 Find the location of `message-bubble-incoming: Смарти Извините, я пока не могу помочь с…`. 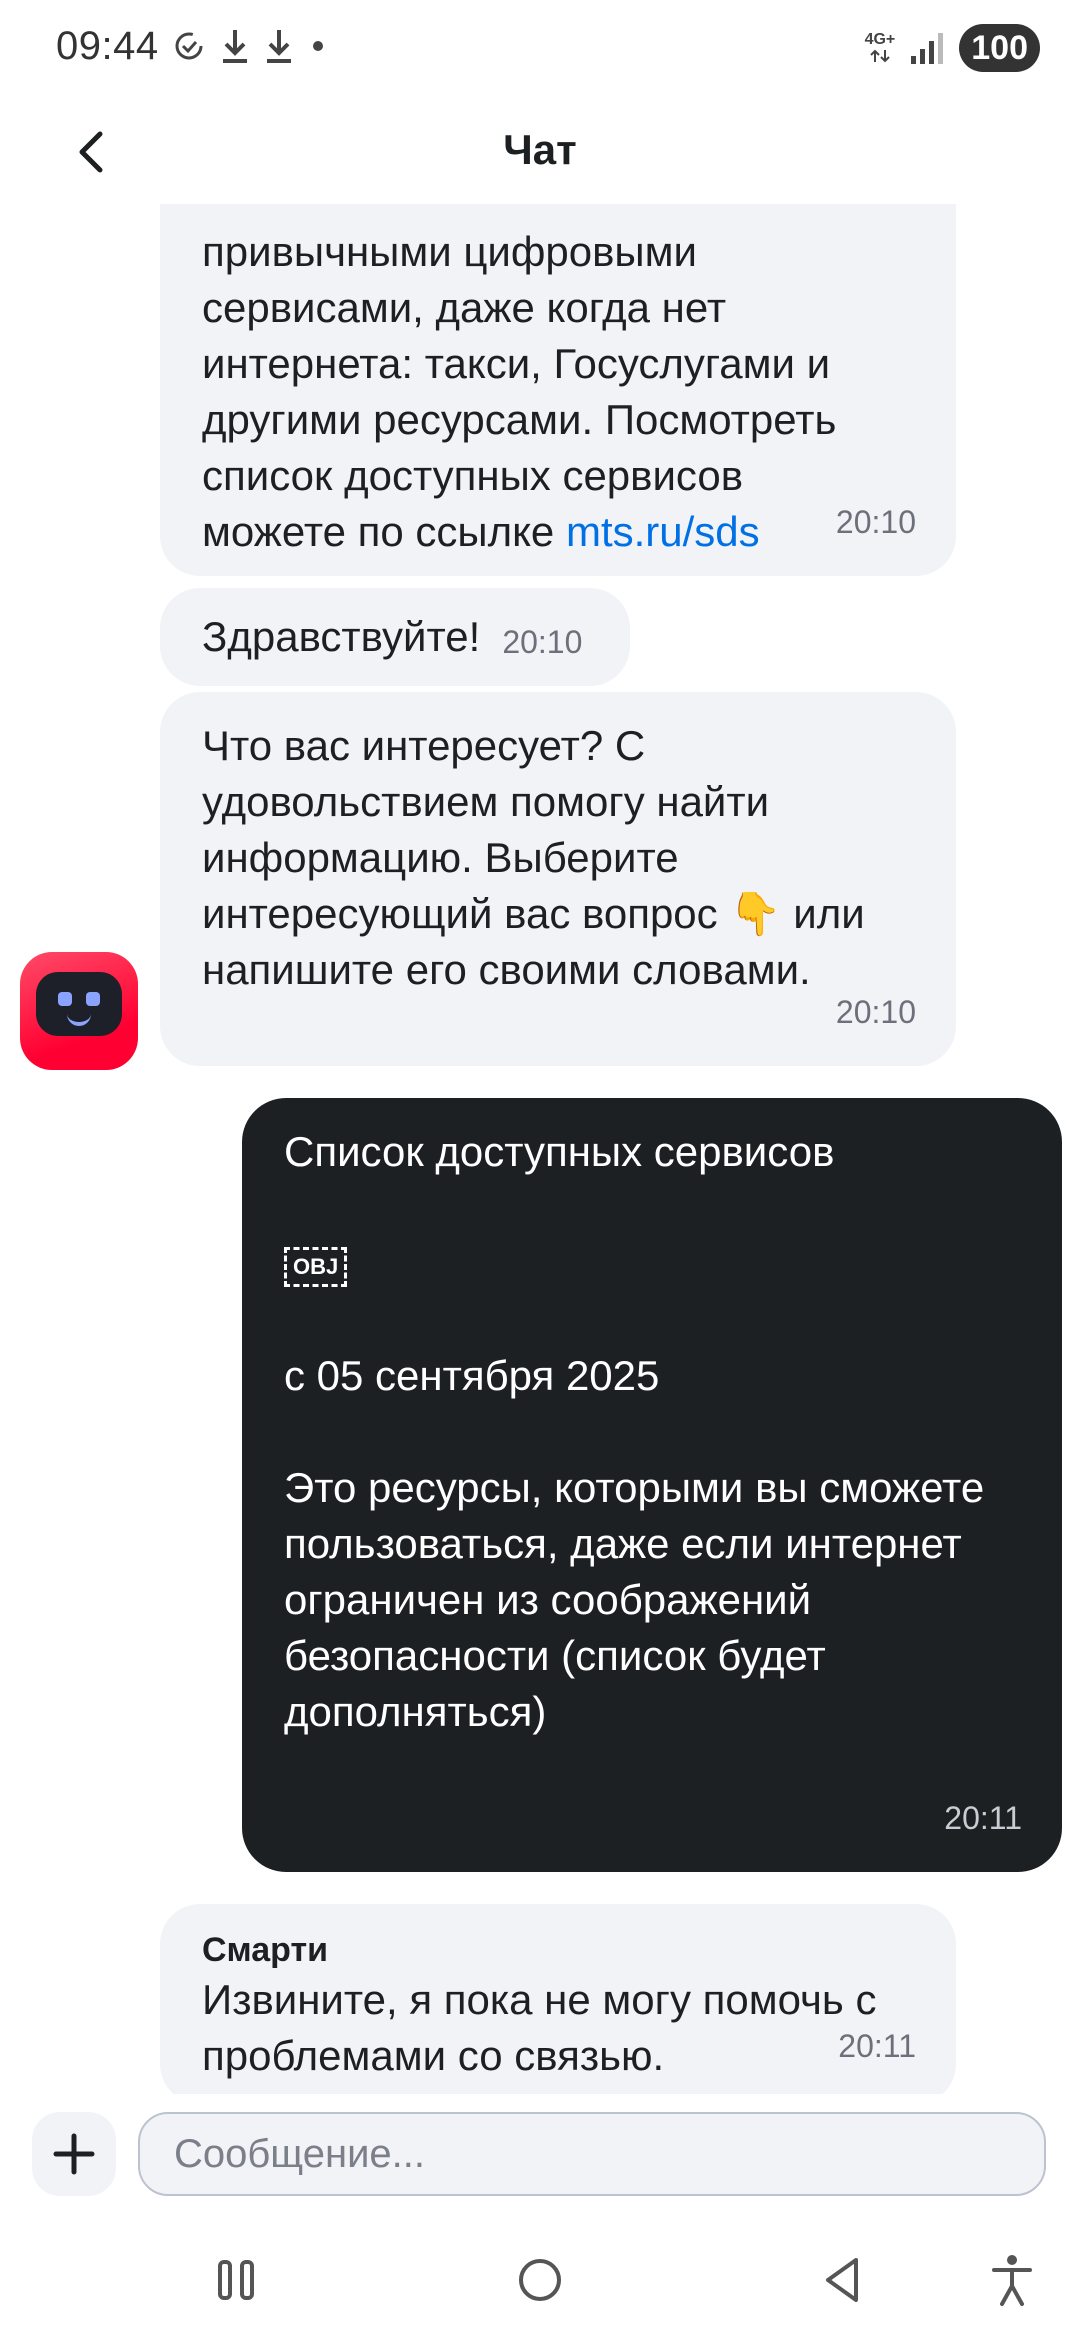

message-bubble-incoming: Смарти Извините, я пока не могу помочь с… is located at coordinates (558, 1999).